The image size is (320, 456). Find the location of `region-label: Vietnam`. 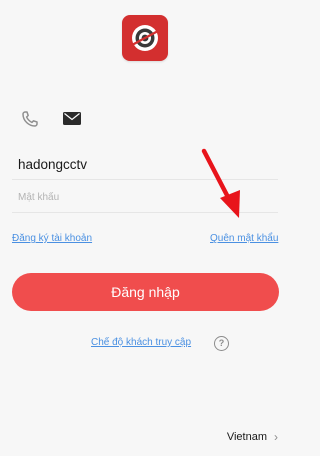

region-label: Vietnam is located at coordinates (246, 437).